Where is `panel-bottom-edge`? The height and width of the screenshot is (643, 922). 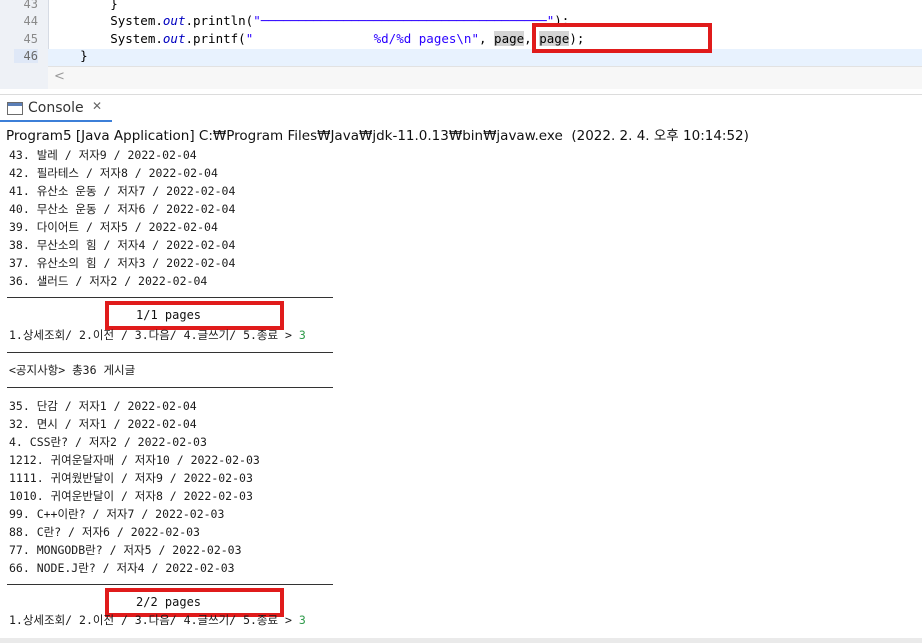
panel-bottom-edge is located at coordinates (461, 640).